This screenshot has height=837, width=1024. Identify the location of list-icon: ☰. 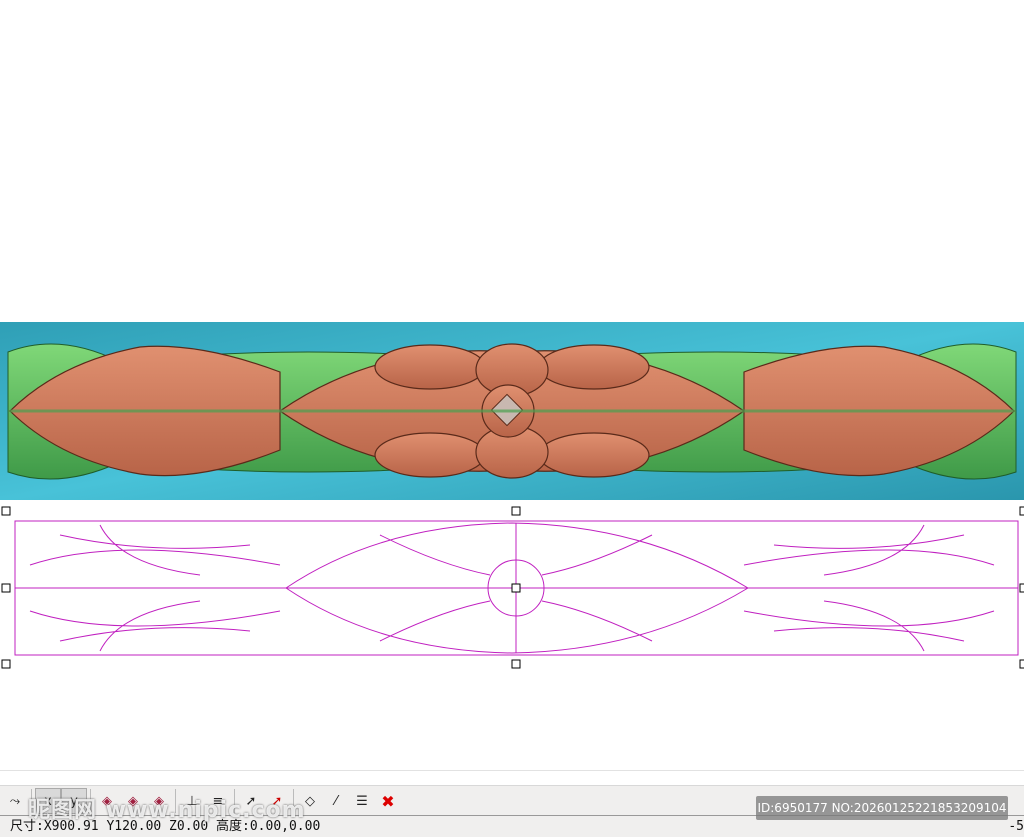
(362, 801).